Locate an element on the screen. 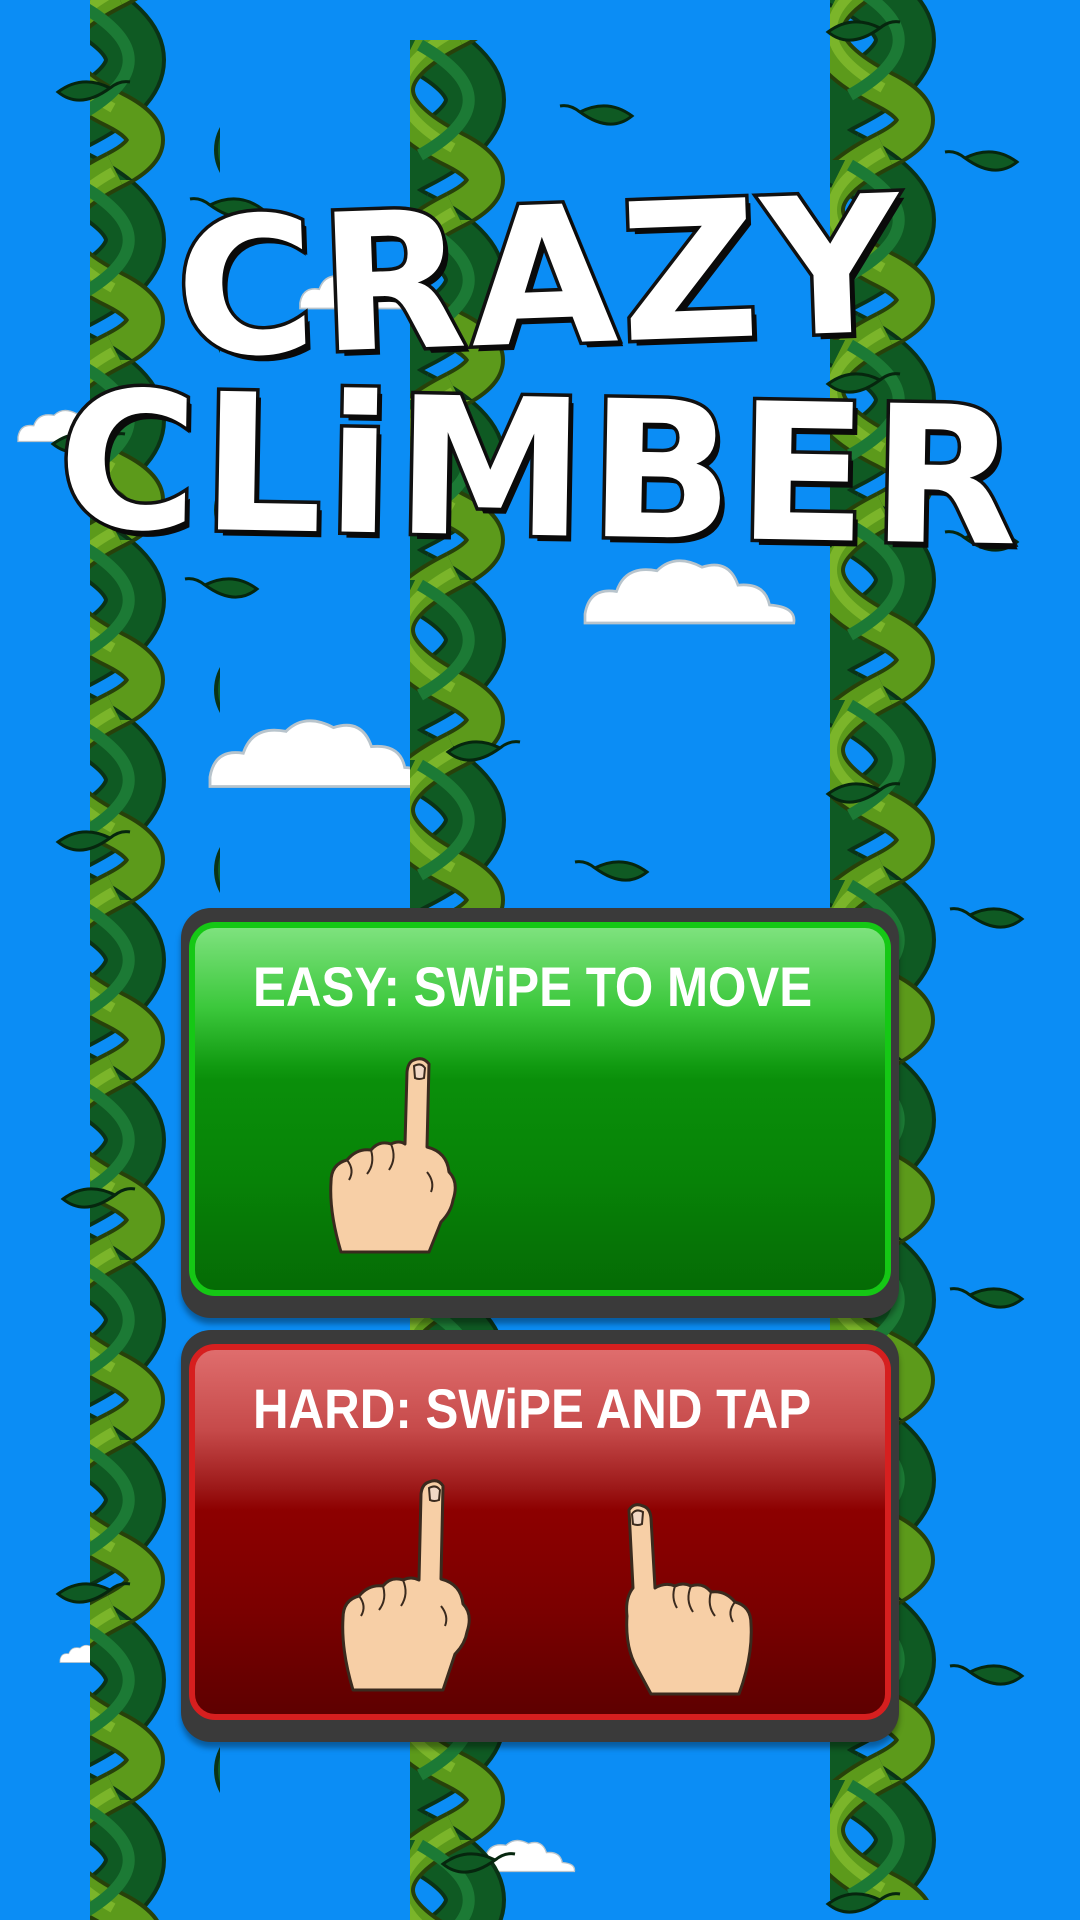  easy-mode-button: EASY: SWiPE TO MOVE is located at coordinates (540, 1113).